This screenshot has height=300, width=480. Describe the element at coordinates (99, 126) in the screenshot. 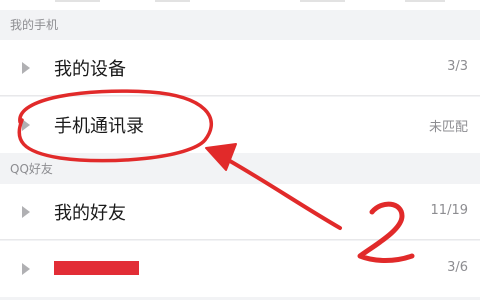

I see `group-title: 手机通讯录` at that location.